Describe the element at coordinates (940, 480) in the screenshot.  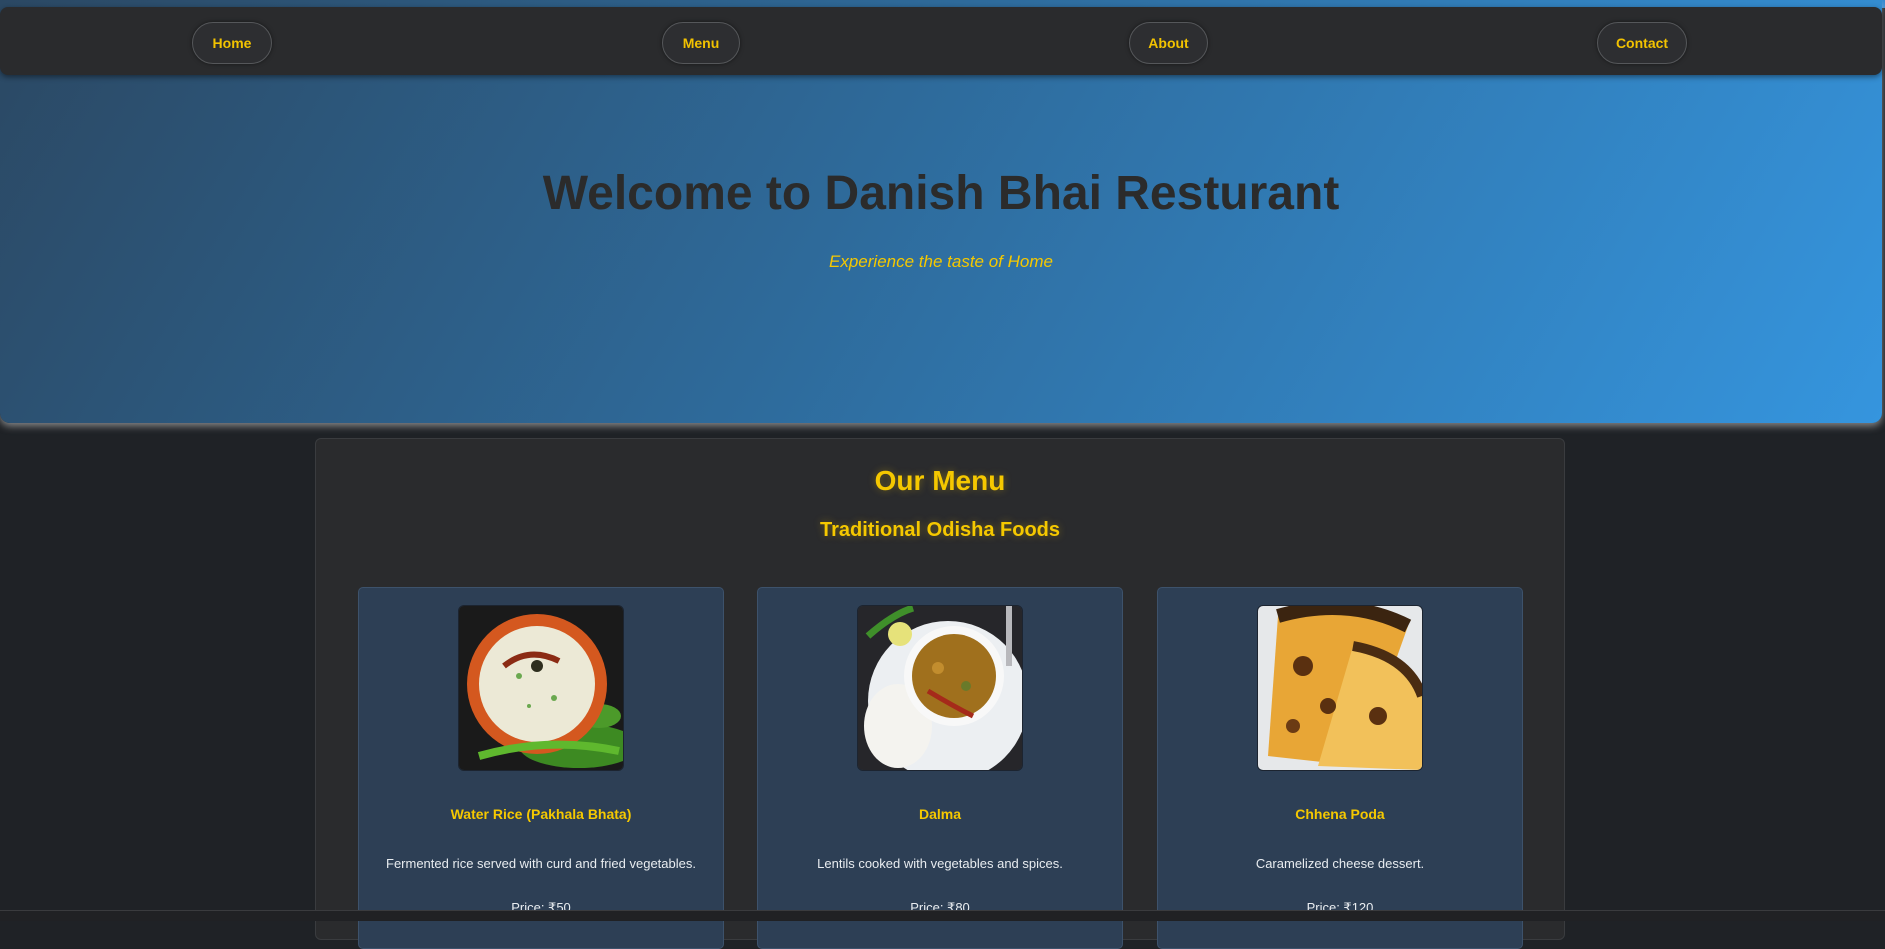
I see `menu-title: Our Menu` at that location.